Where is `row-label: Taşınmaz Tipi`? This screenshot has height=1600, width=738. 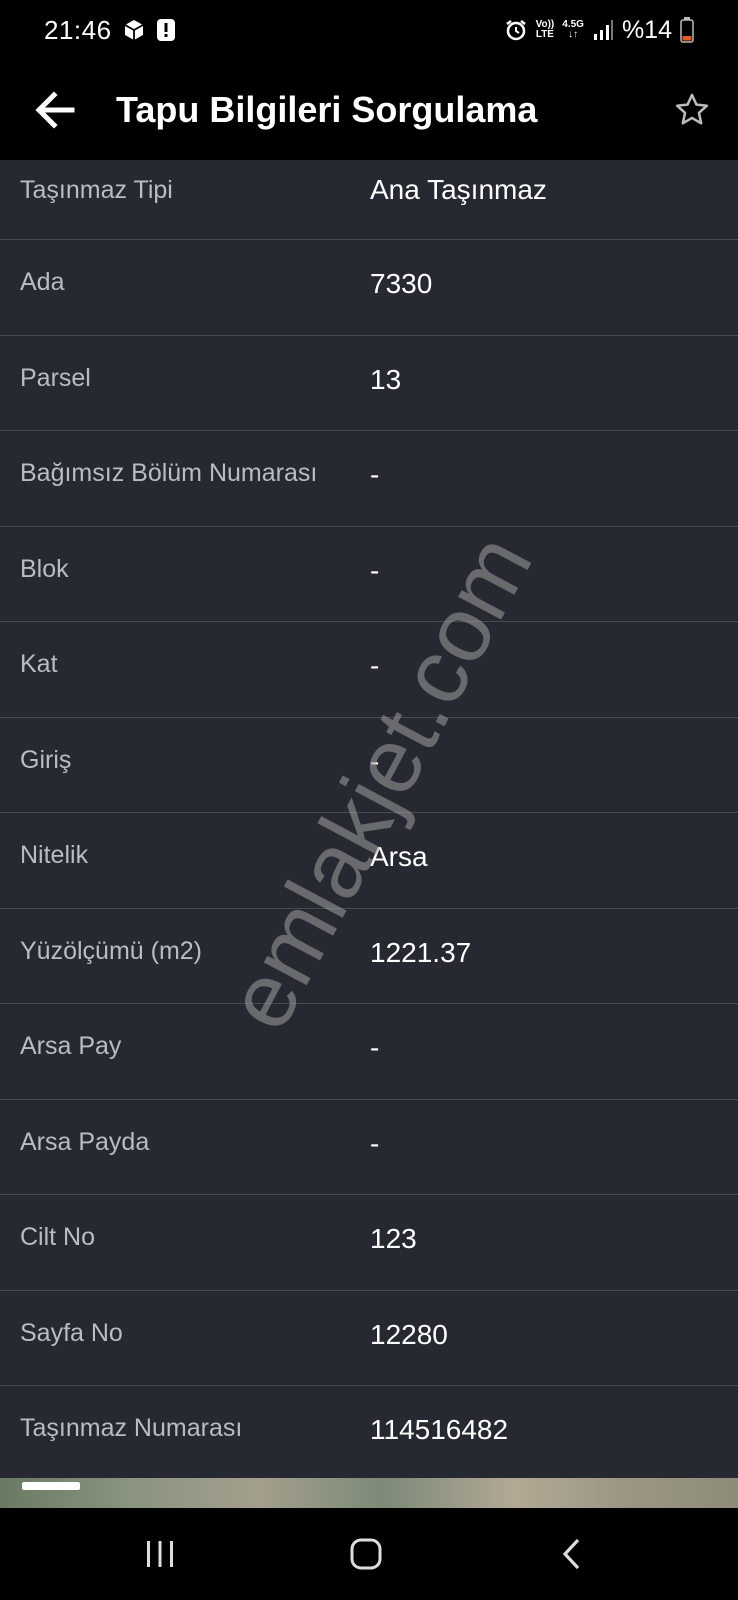
row-label: Taşınmaz Tipi is located at coordinates (96, 190).